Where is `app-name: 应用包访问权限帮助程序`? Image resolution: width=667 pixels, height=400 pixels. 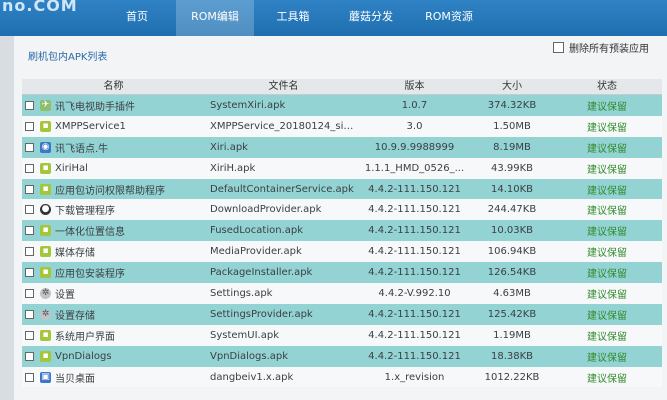
app-name: 应用包访问权限帮助程序 is located at coordinates (110, 191).